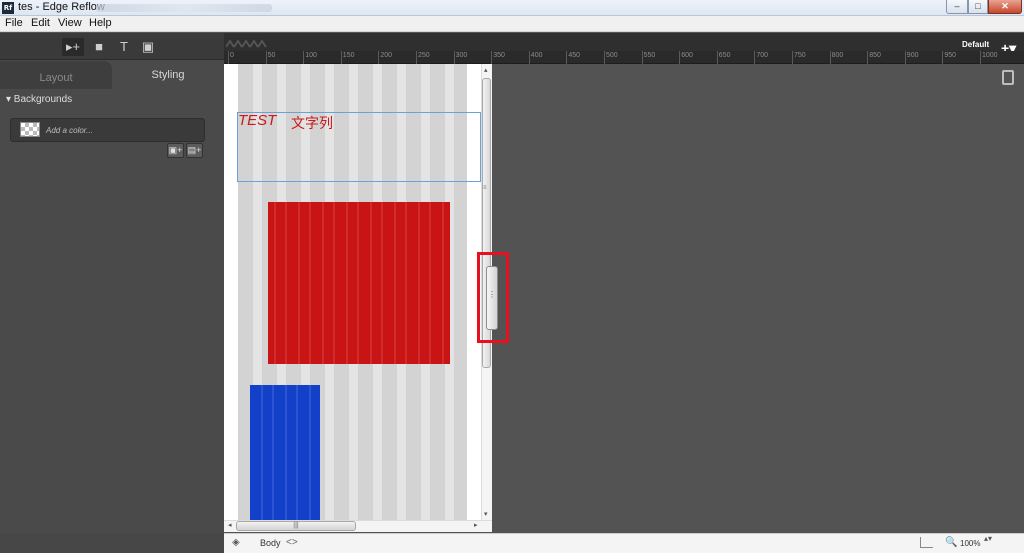  Describe the element at coordinates (8, 8) in the screenshot. I see `app-icon: Rf` at that location.